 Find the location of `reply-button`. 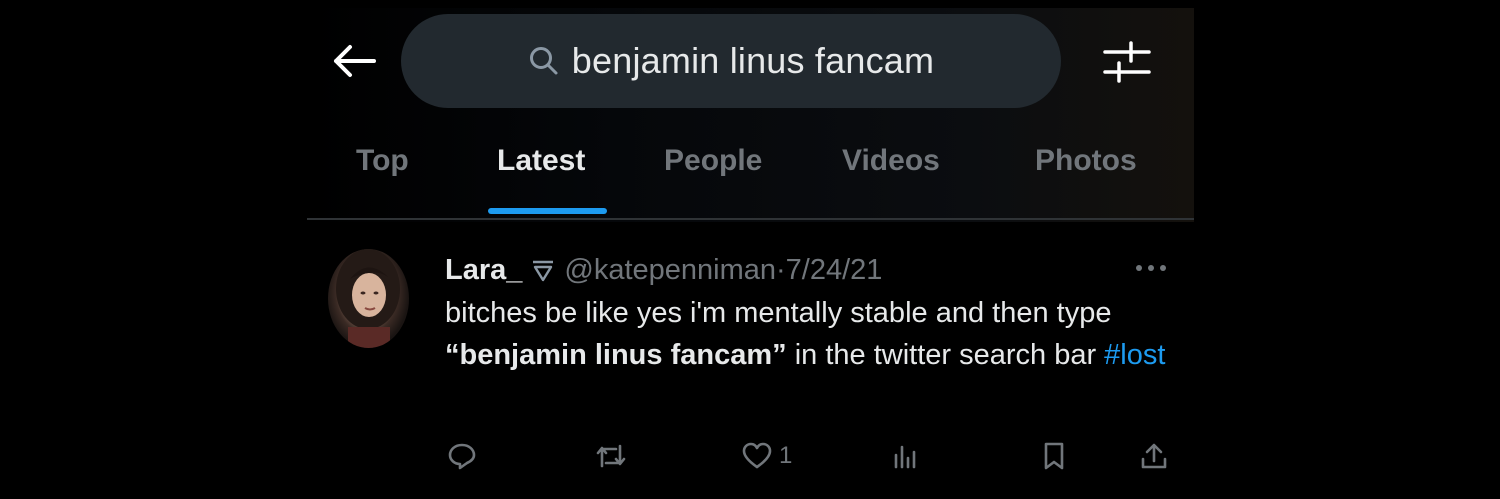

reply-button is located at coordinates (462, 456).